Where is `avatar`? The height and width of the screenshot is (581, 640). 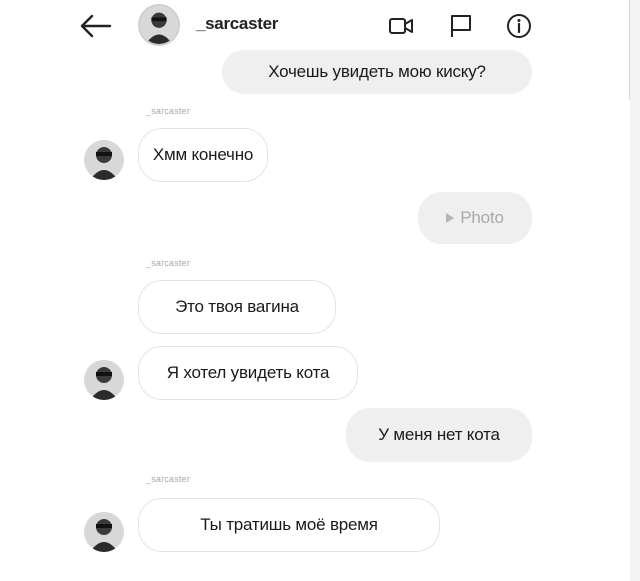
avatar is located at coordinates (159, 25).